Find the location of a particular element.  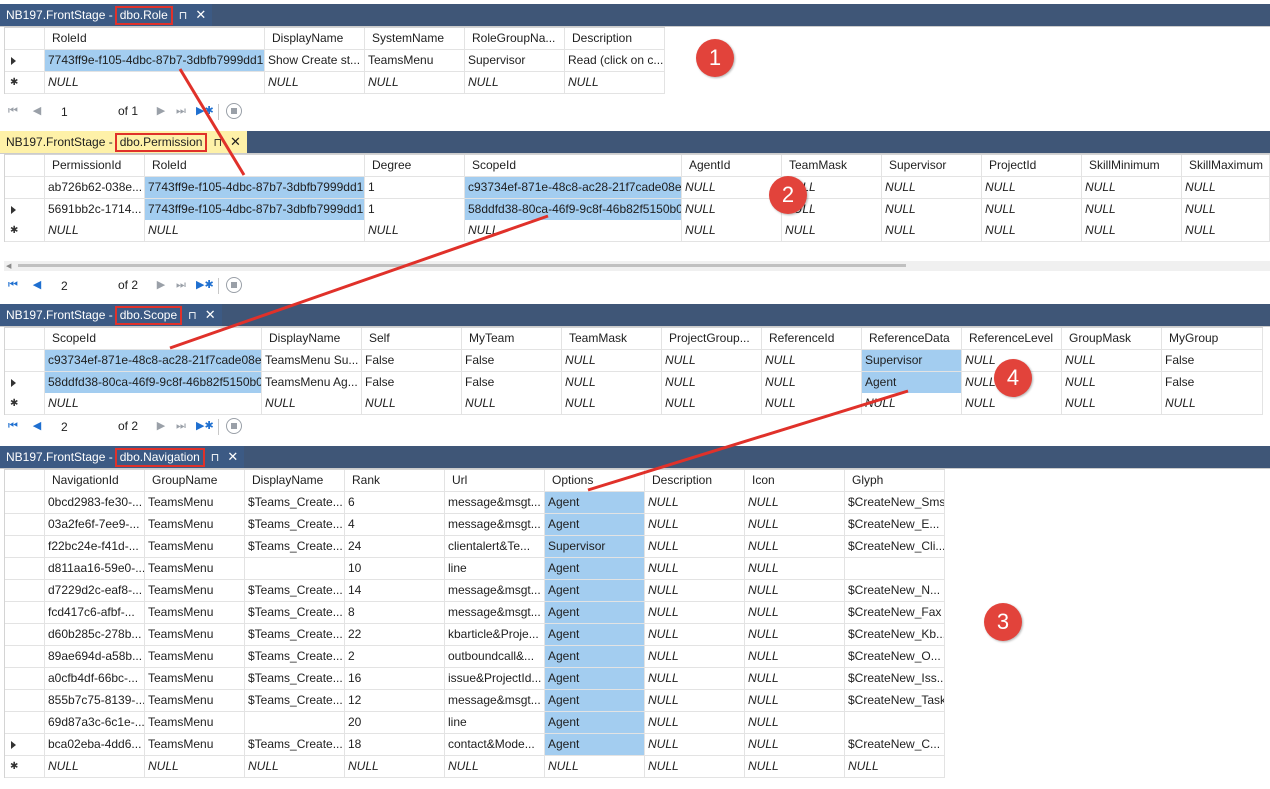

scroll-left-icon: ◀ is located at coordinates (8, 266).